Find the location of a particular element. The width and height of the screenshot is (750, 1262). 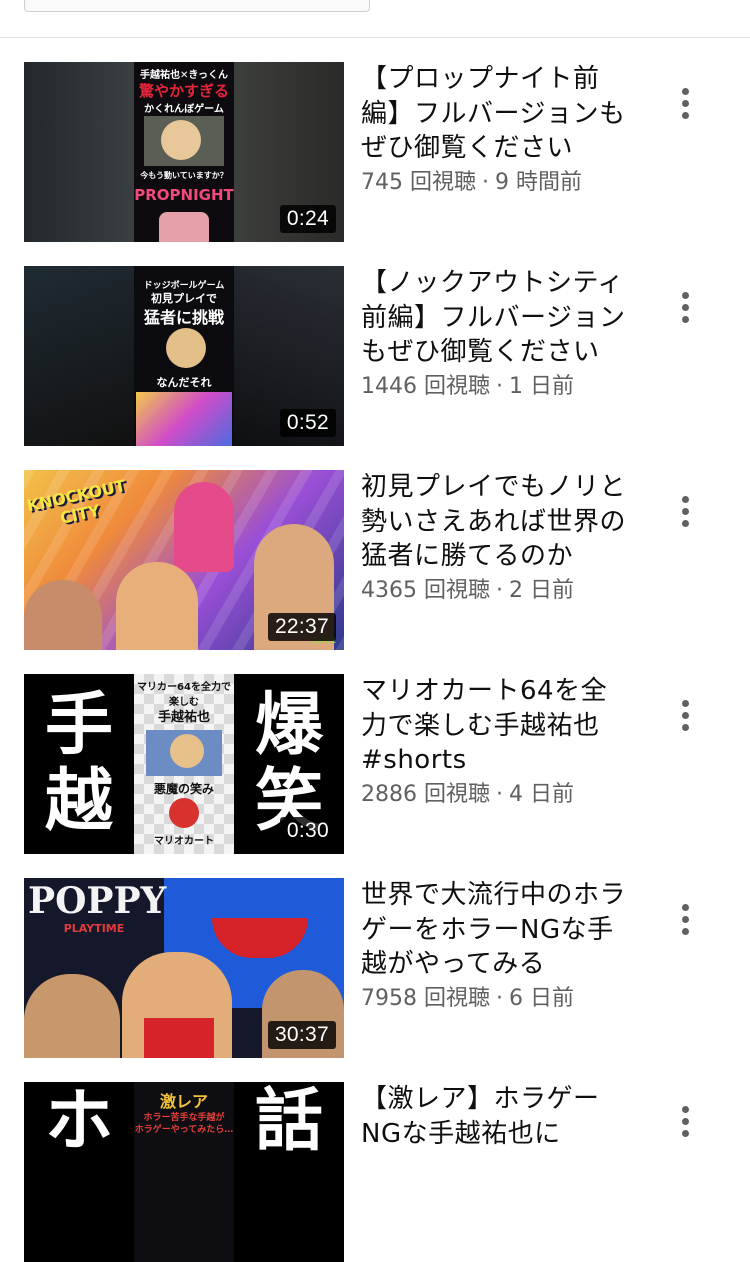

thumb-caption: かくれんぼゲーム is located at coordinates (184, 109).